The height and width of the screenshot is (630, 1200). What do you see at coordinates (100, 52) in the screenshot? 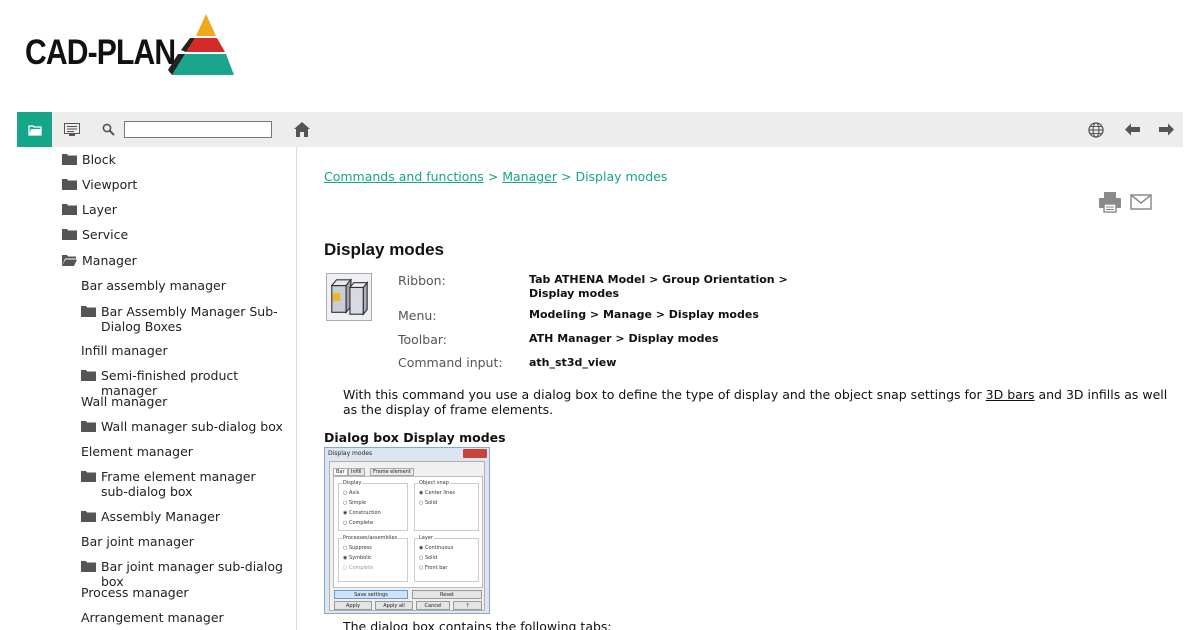
I see `logo-text: CAD-PLAN` at bounding box center [100, 52].